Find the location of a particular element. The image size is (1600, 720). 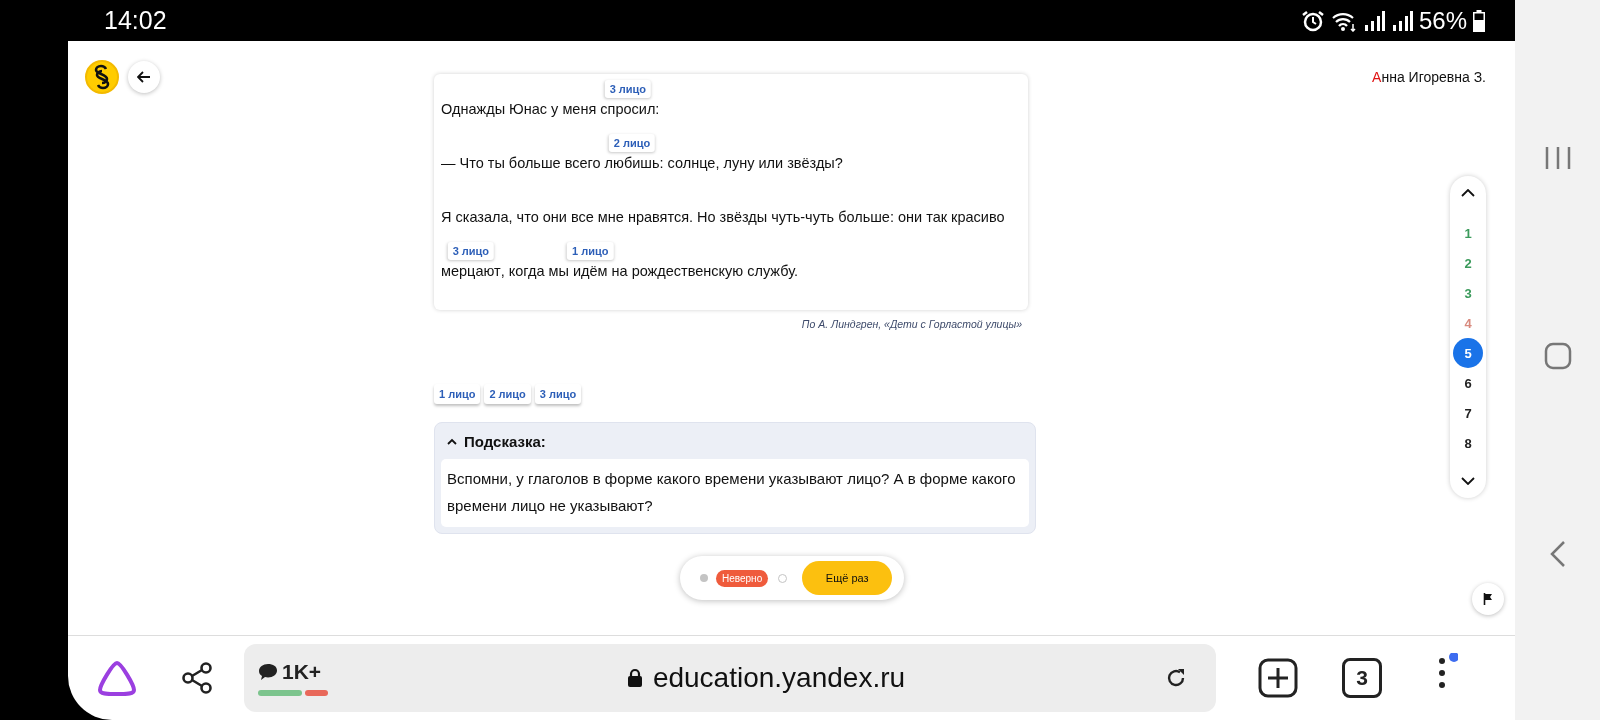

recent-apps-icon is located at coordinates (1557, 158).